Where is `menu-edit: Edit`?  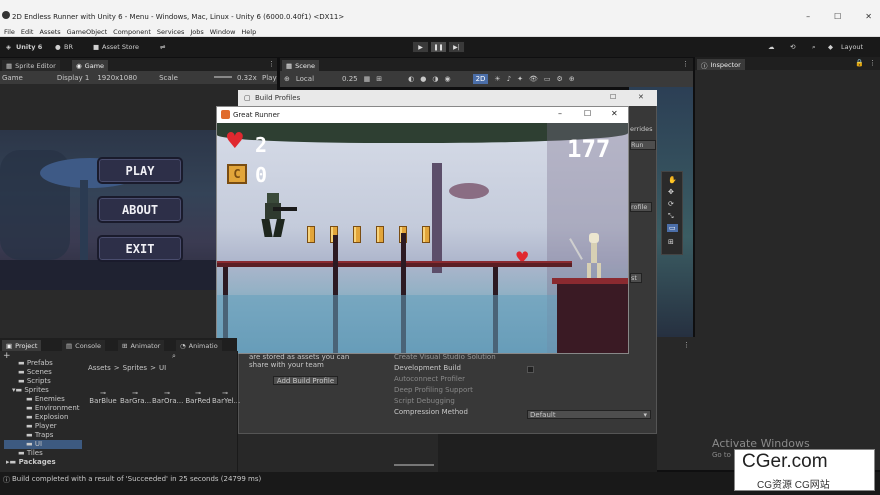
menu-edit: Edit is located at coordinates (27, 32).